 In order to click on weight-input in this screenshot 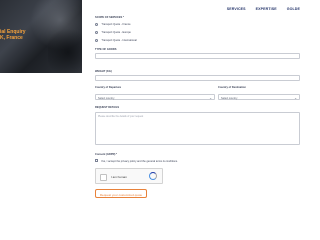, I will do `click(197, 78)`.